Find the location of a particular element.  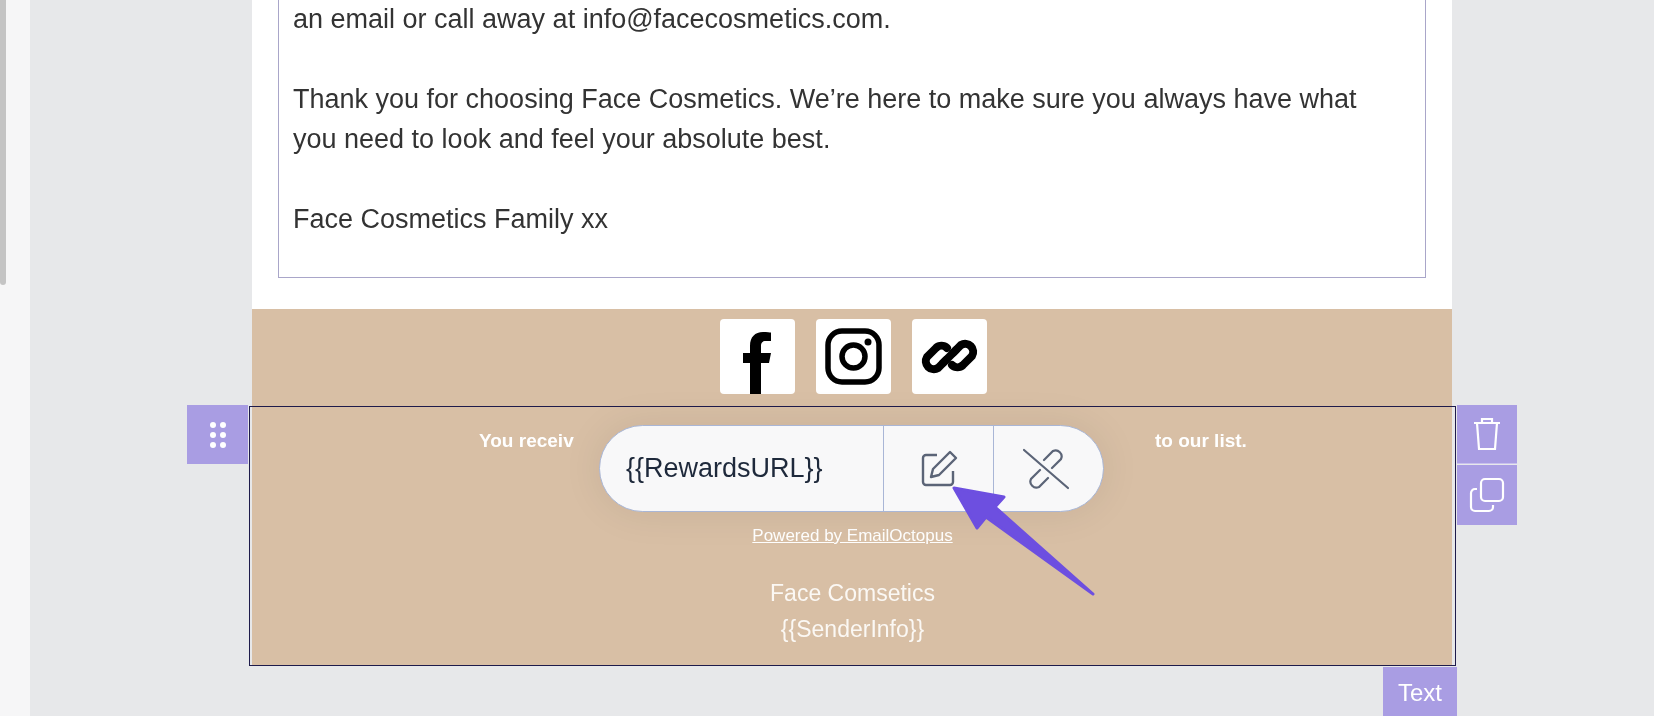

copy-icon is located at coordinates (1487, 495).